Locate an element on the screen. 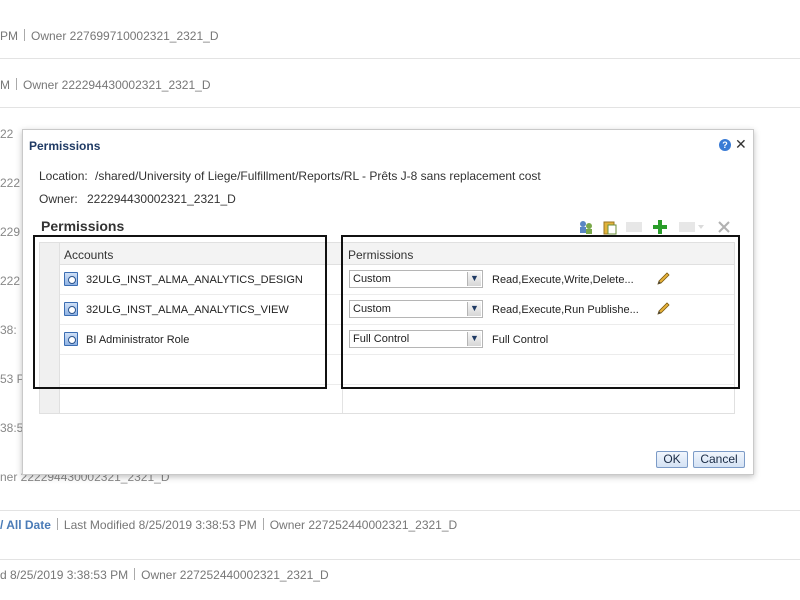 This screenshot has width=800, height=600. cancel-button: Cancel is located at coordinates (719, 459).